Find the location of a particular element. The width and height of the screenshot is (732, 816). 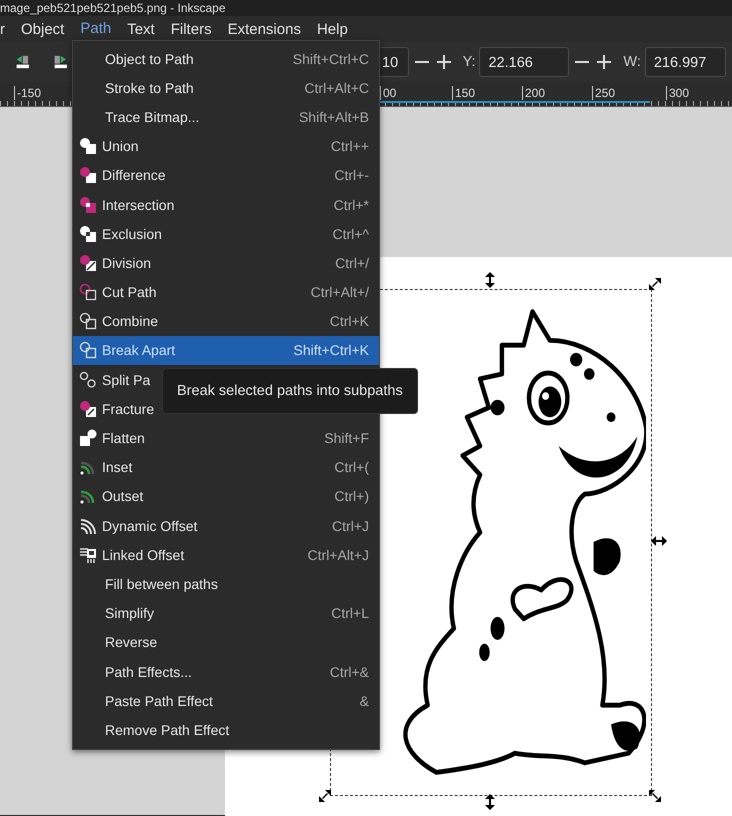

ruler-label: -150 is located at coordinates (28, 93).